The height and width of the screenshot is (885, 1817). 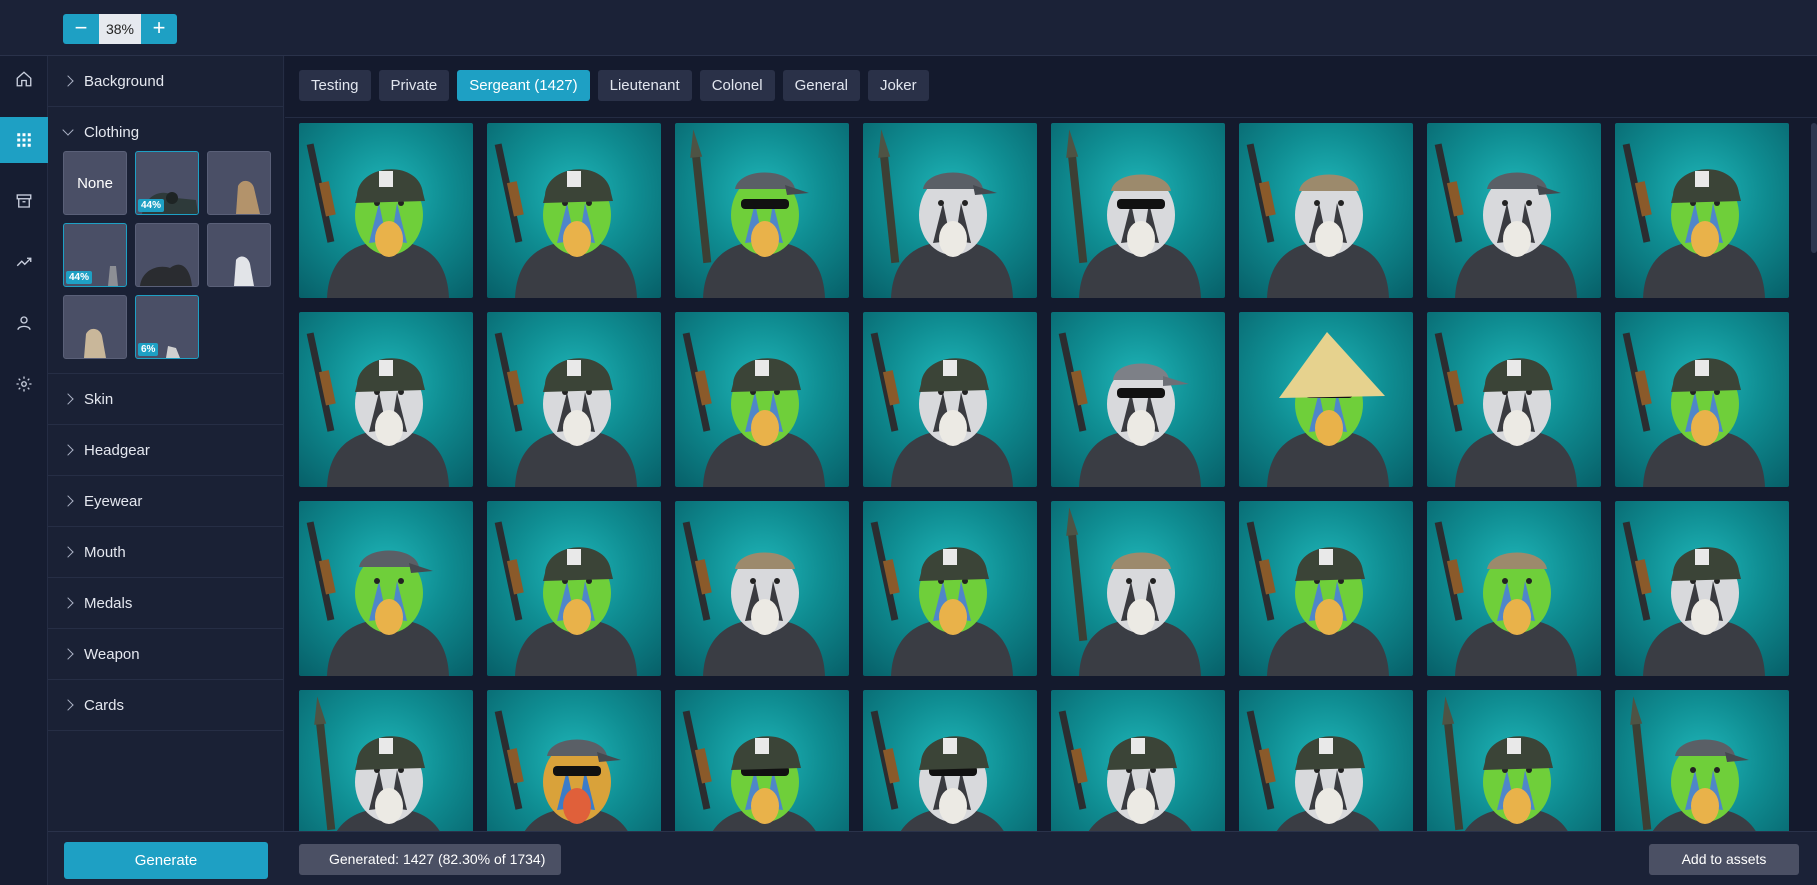 I want to click on section-header-cards: Cards, so click(x=165, y=705).